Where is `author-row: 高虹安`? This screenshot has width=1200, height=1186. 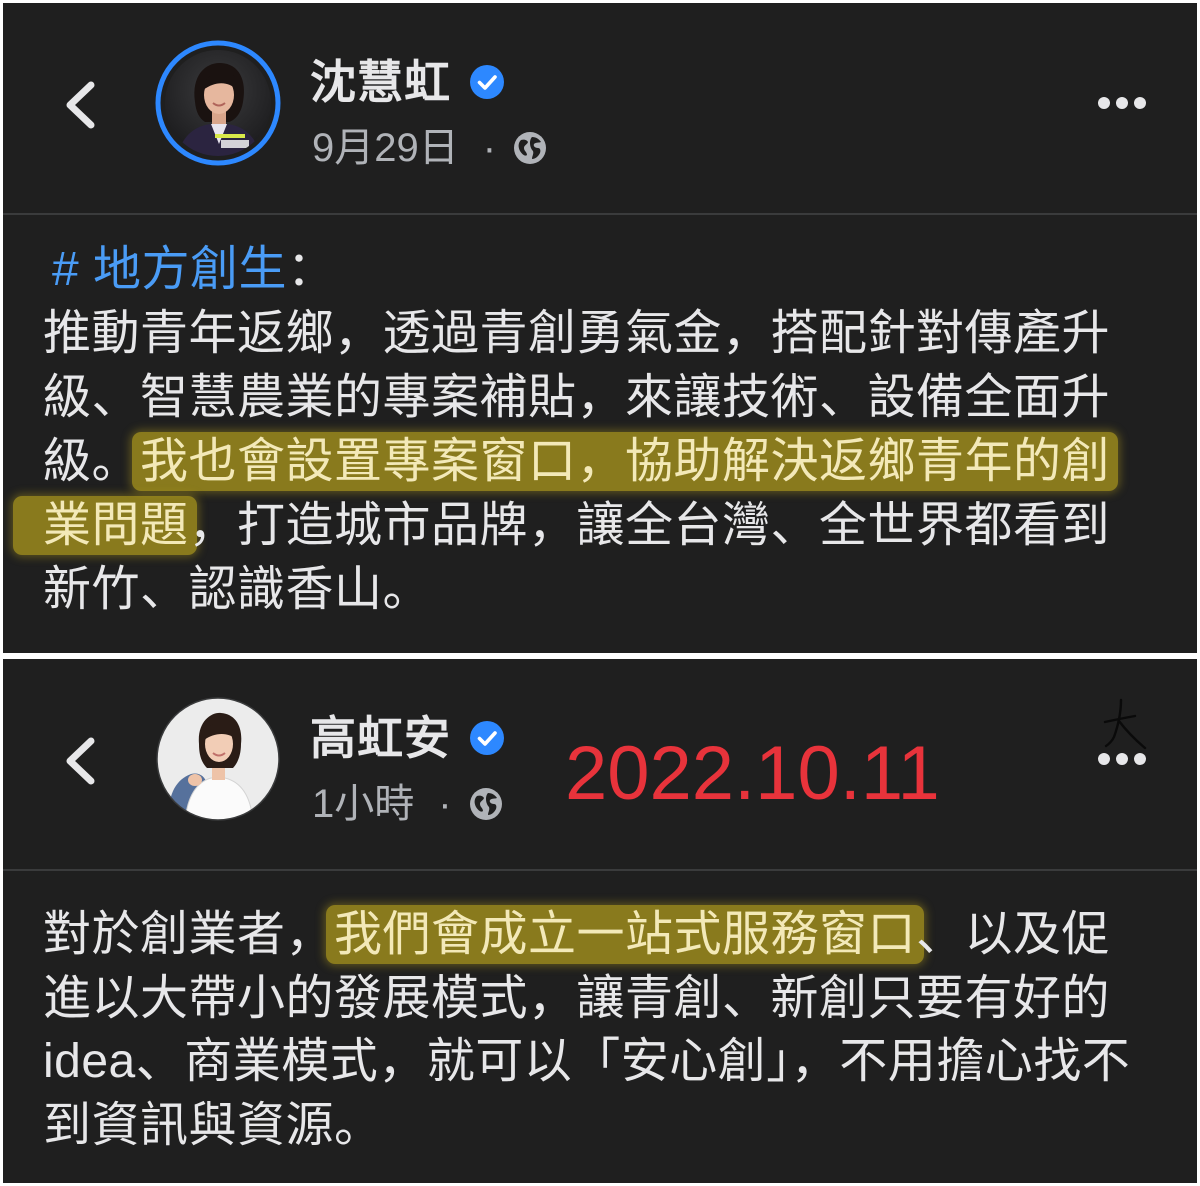
author-row: 高虹安 is located at coordinates (407, 738).